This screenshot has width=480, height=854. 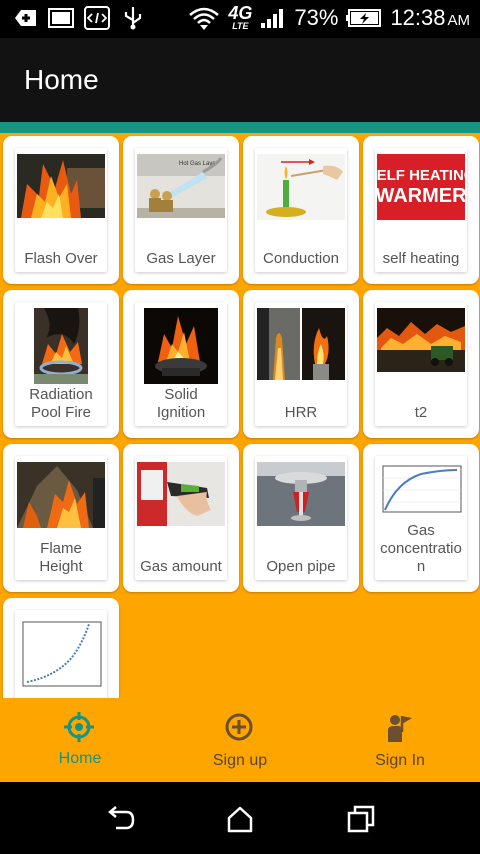 I want to click on recent-apps-icon, so click(x=361, y=819).